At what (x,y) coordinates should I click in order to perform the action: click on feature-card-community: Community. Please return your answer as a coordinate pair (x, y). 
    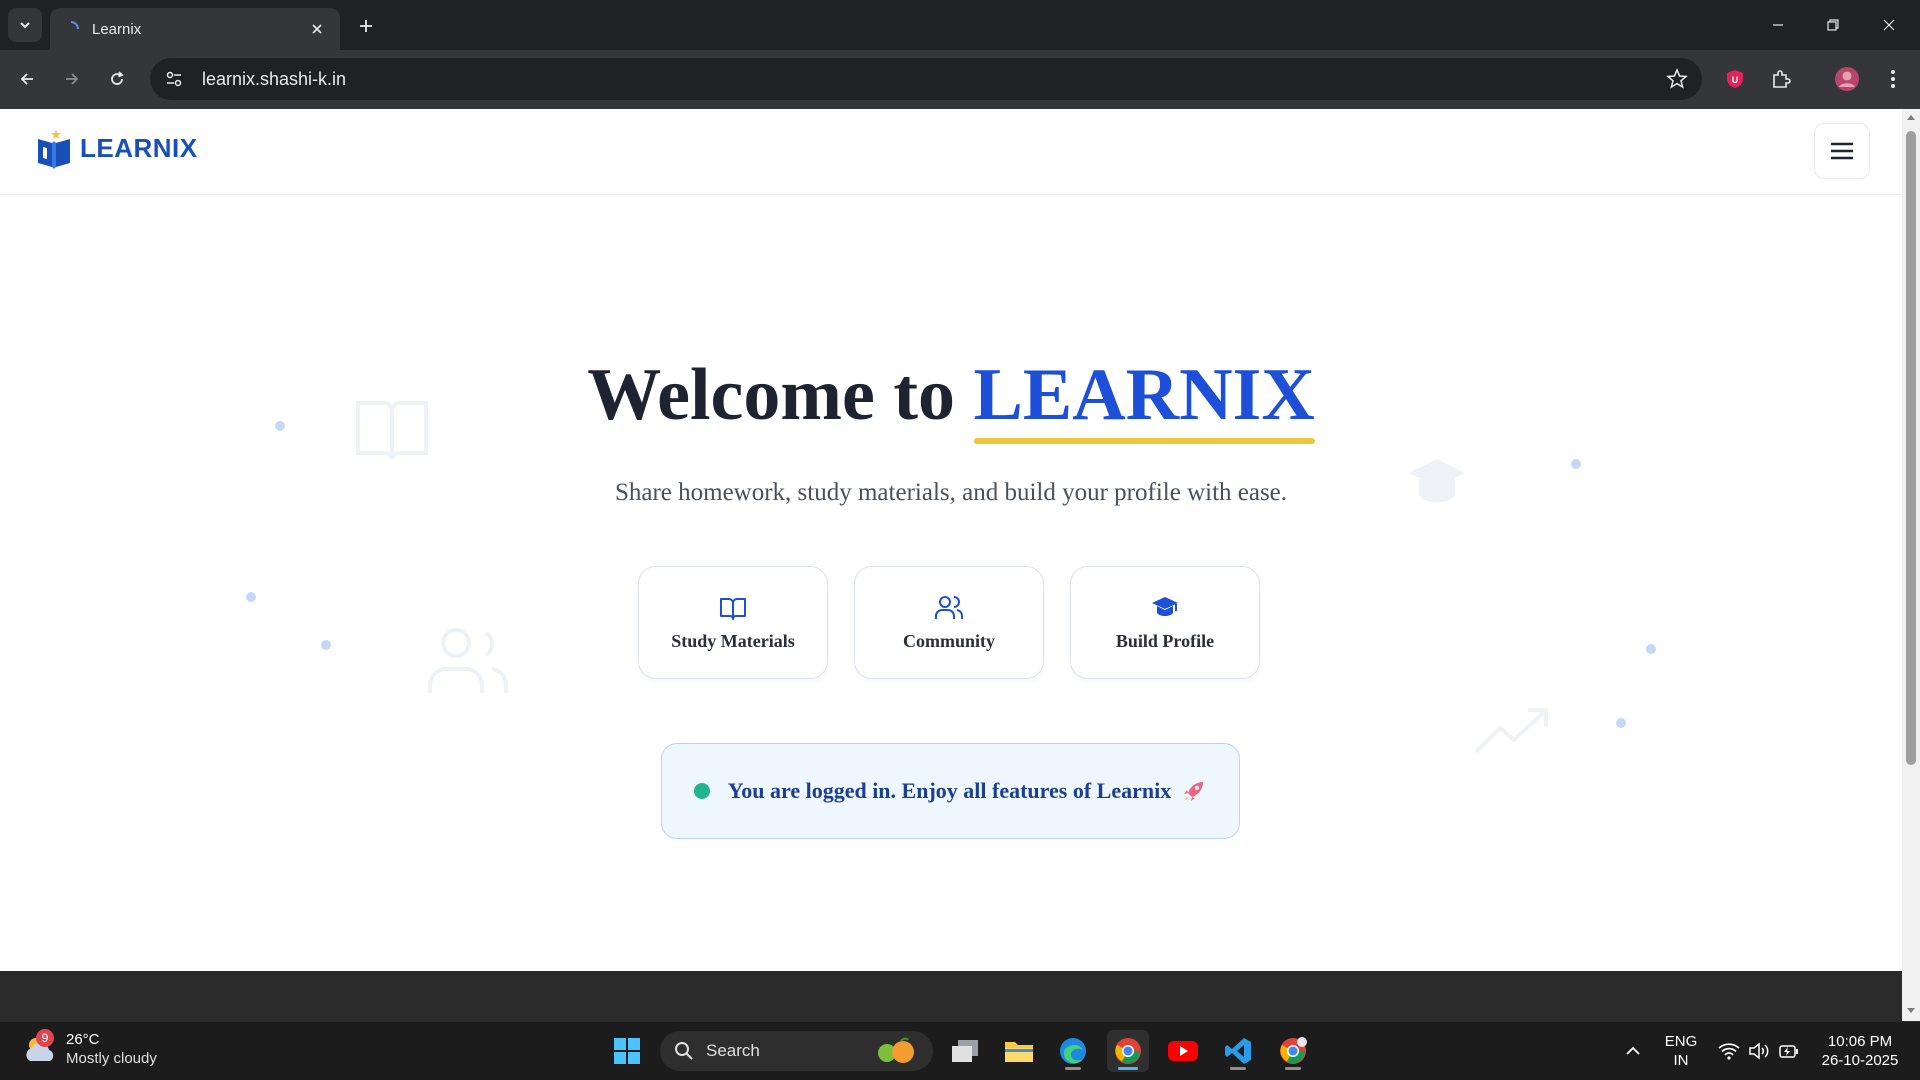
    Looking at the image, I should click on (949, 622).